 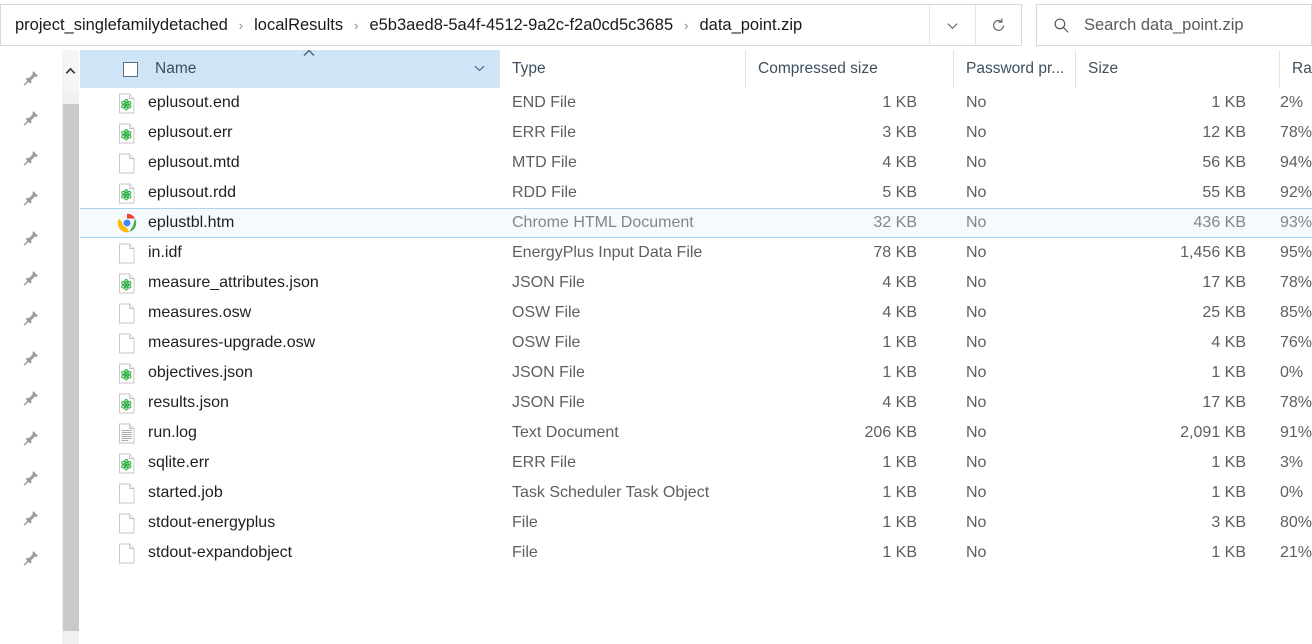 I want to click on file-name-cell: measures.osw, so click(x=290, y=313).